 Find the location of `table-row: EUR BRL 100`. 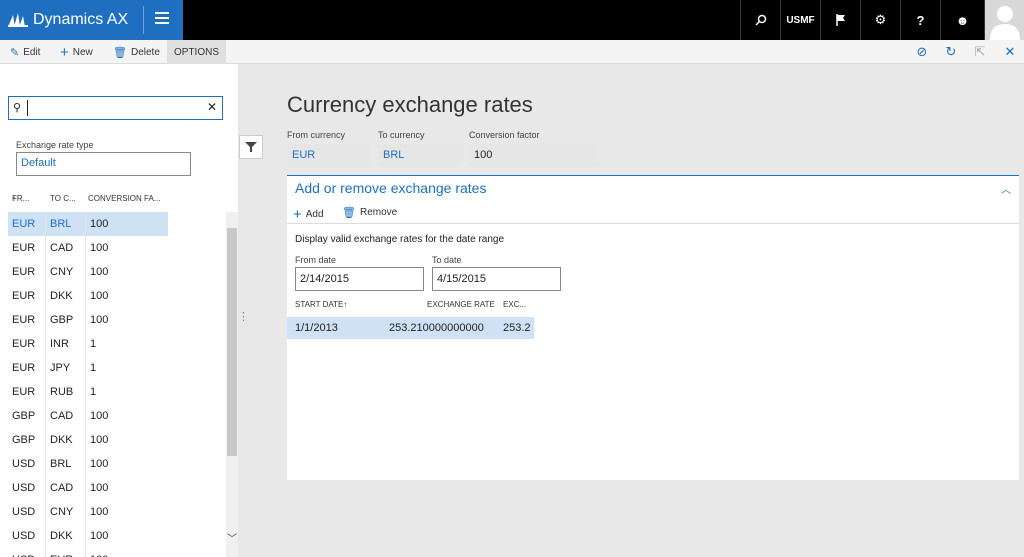

table-row: EUR BRL 100 is located at coordinates (113, 224).